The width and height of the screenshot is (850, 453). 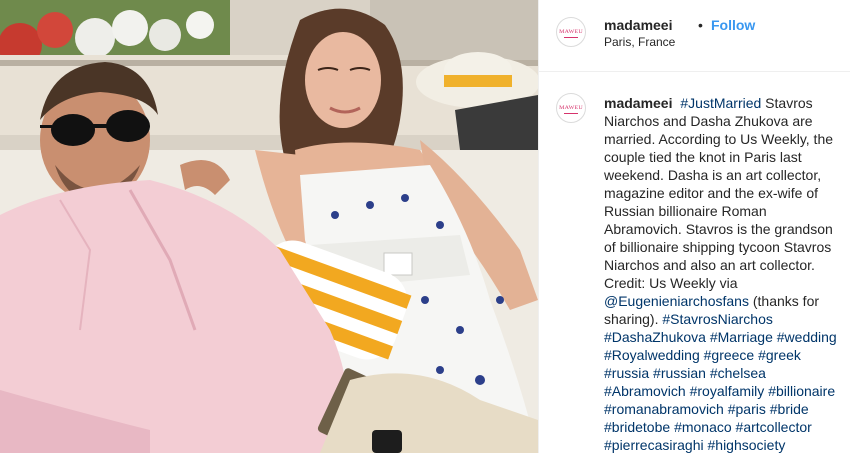 What do you see at coordinates (741, 337) in the screenshot?
I see `hashtag-link: #Marriage` at bounding box center [741, 337].